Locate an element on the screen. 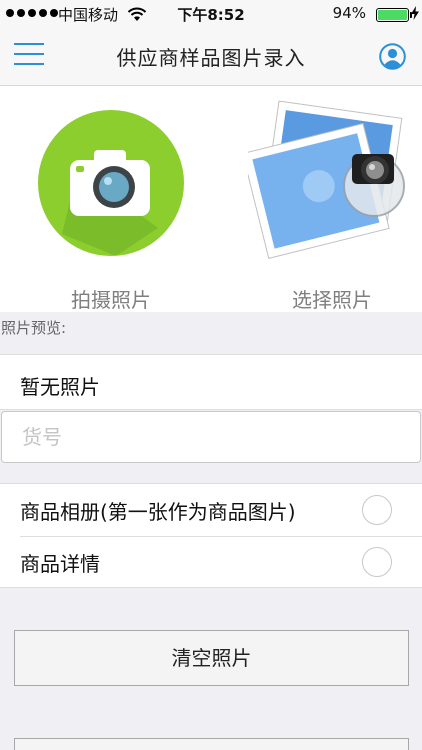  bottom-button is located at coordinates (211, 744).